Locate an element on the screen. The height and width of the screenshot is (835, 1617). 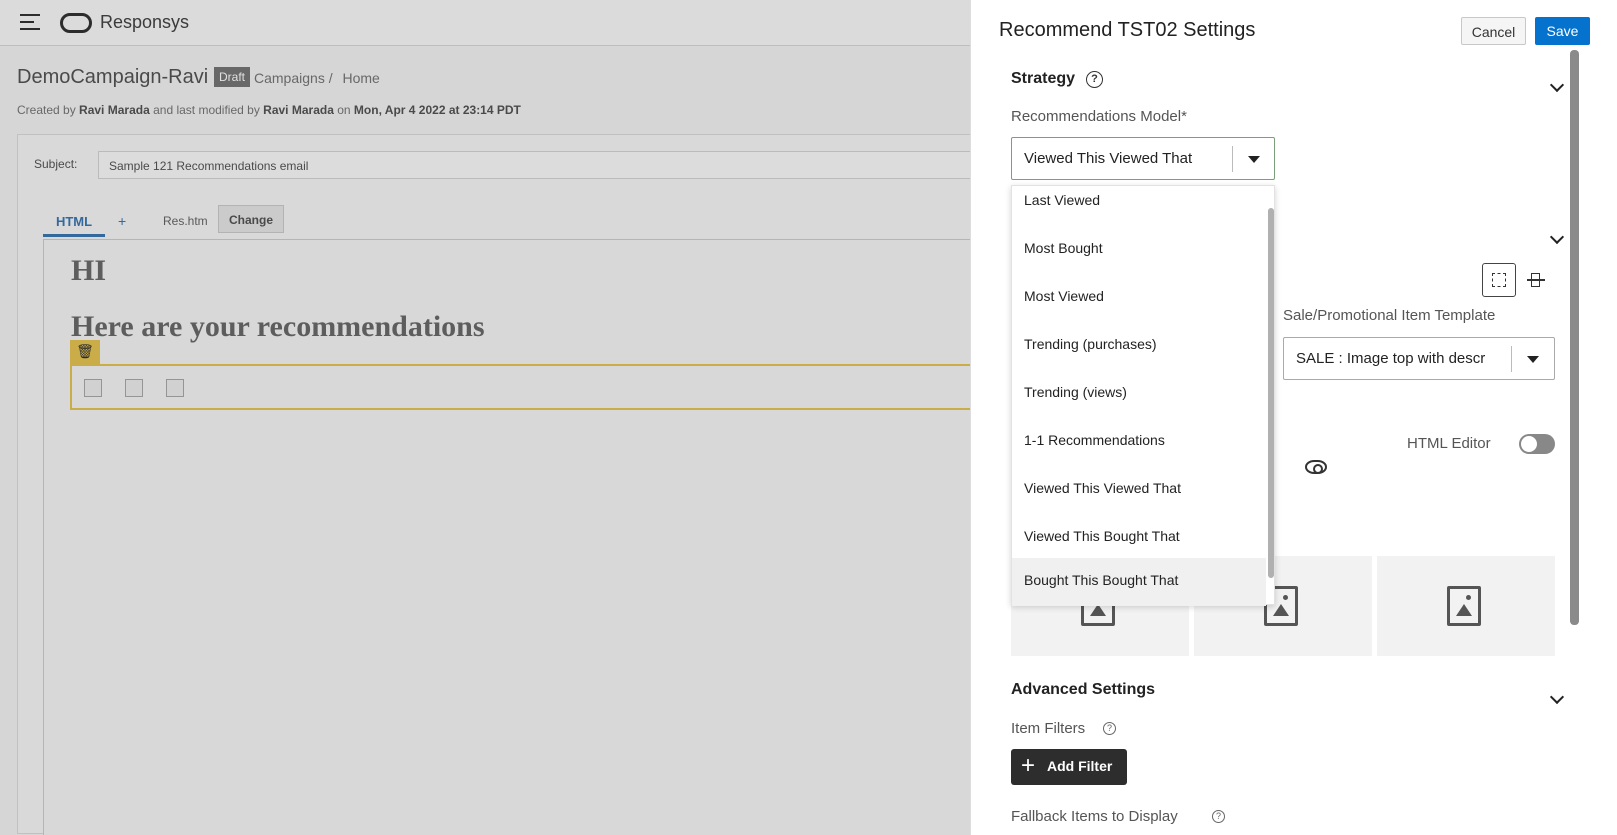
grid-layout-icon is located at coordinates (1499, 280).